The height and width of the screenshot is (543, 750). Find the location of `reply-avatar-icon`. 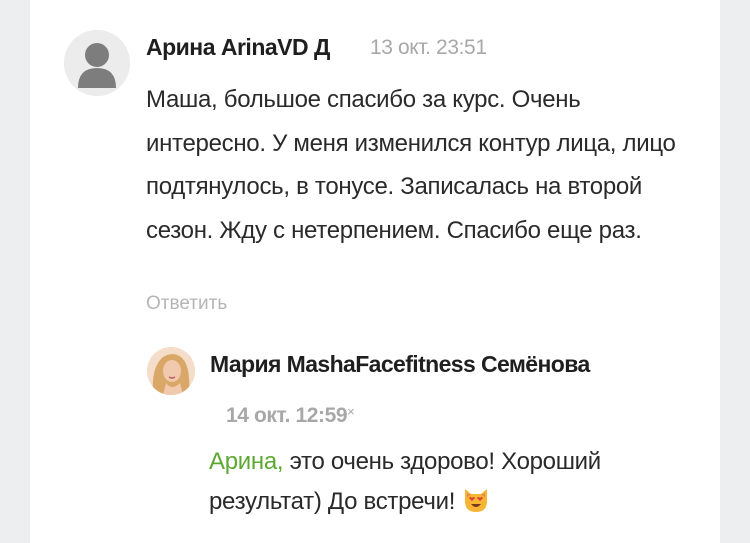

reply-avatar-icon is located at coordinates (171, 371).